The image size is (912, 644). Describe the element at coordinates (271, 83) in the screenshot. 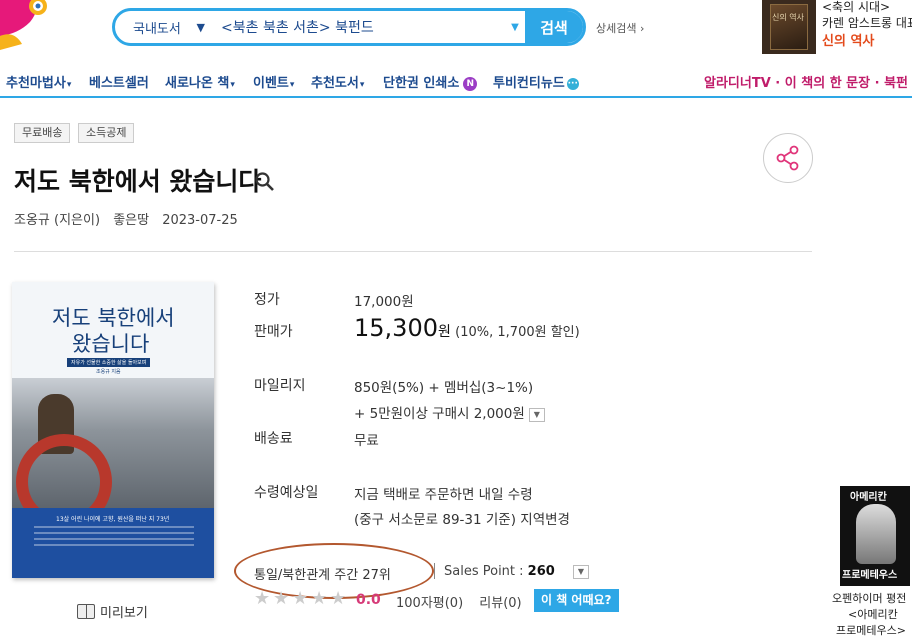

I see `nav-label: 이벤트` at that location.